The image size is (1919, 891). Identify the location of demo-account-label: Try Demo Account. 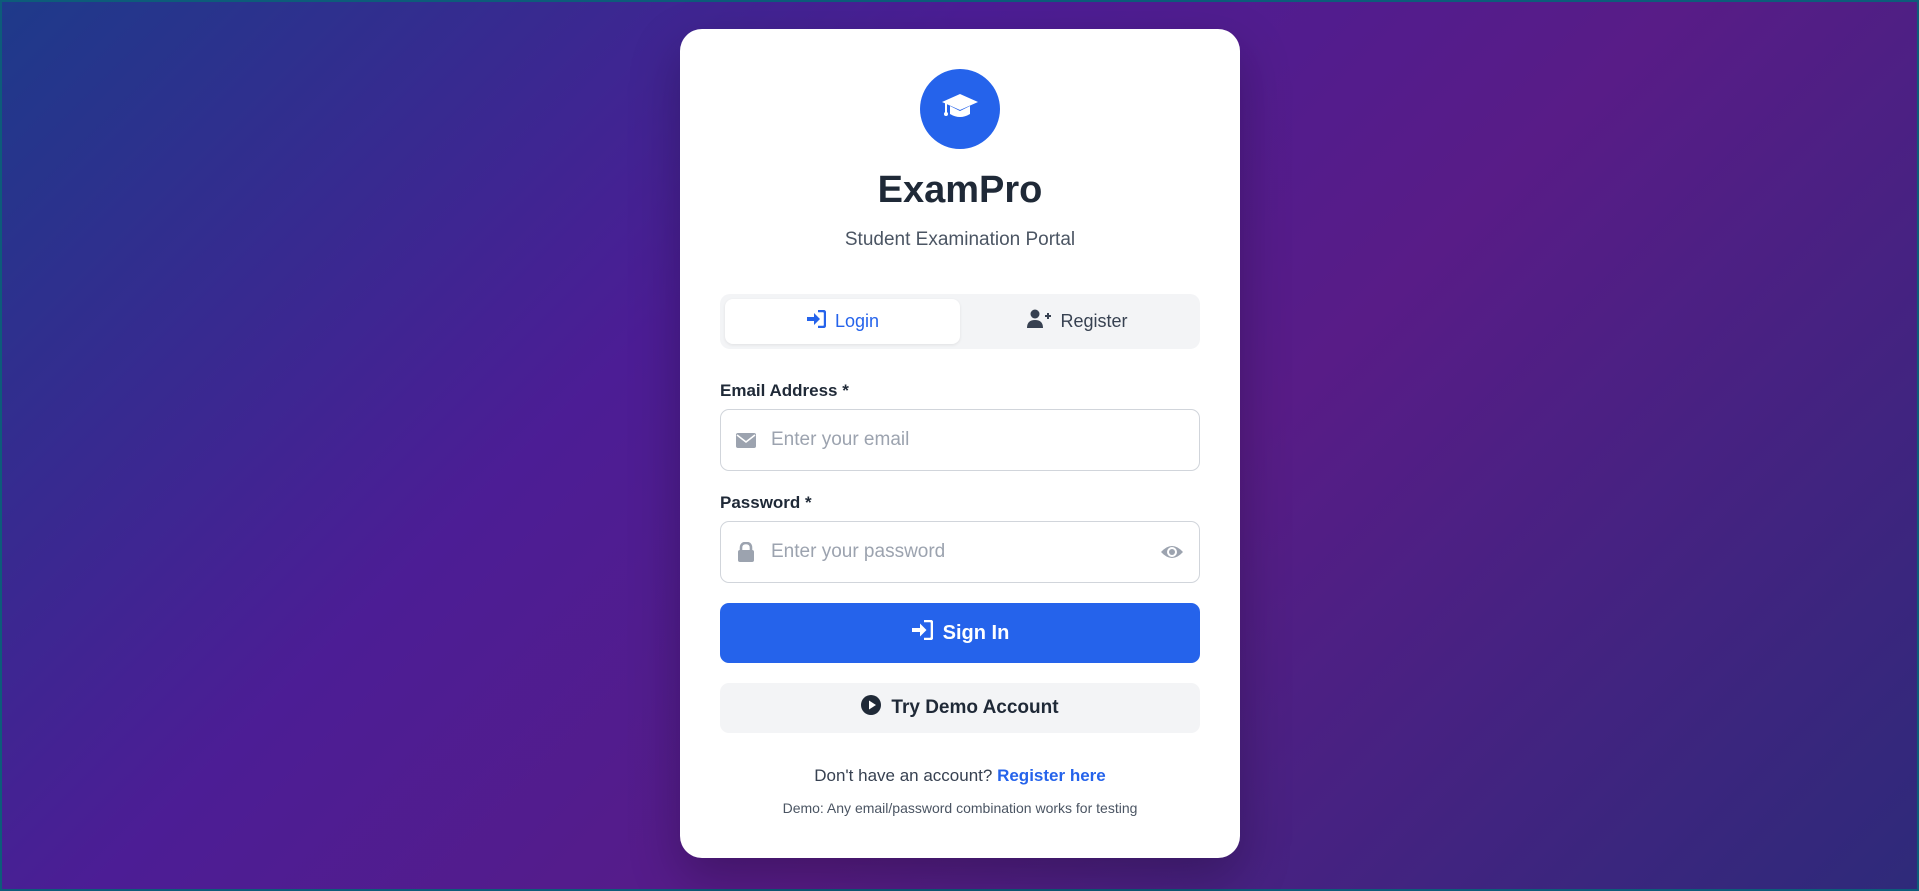
(975, 707).